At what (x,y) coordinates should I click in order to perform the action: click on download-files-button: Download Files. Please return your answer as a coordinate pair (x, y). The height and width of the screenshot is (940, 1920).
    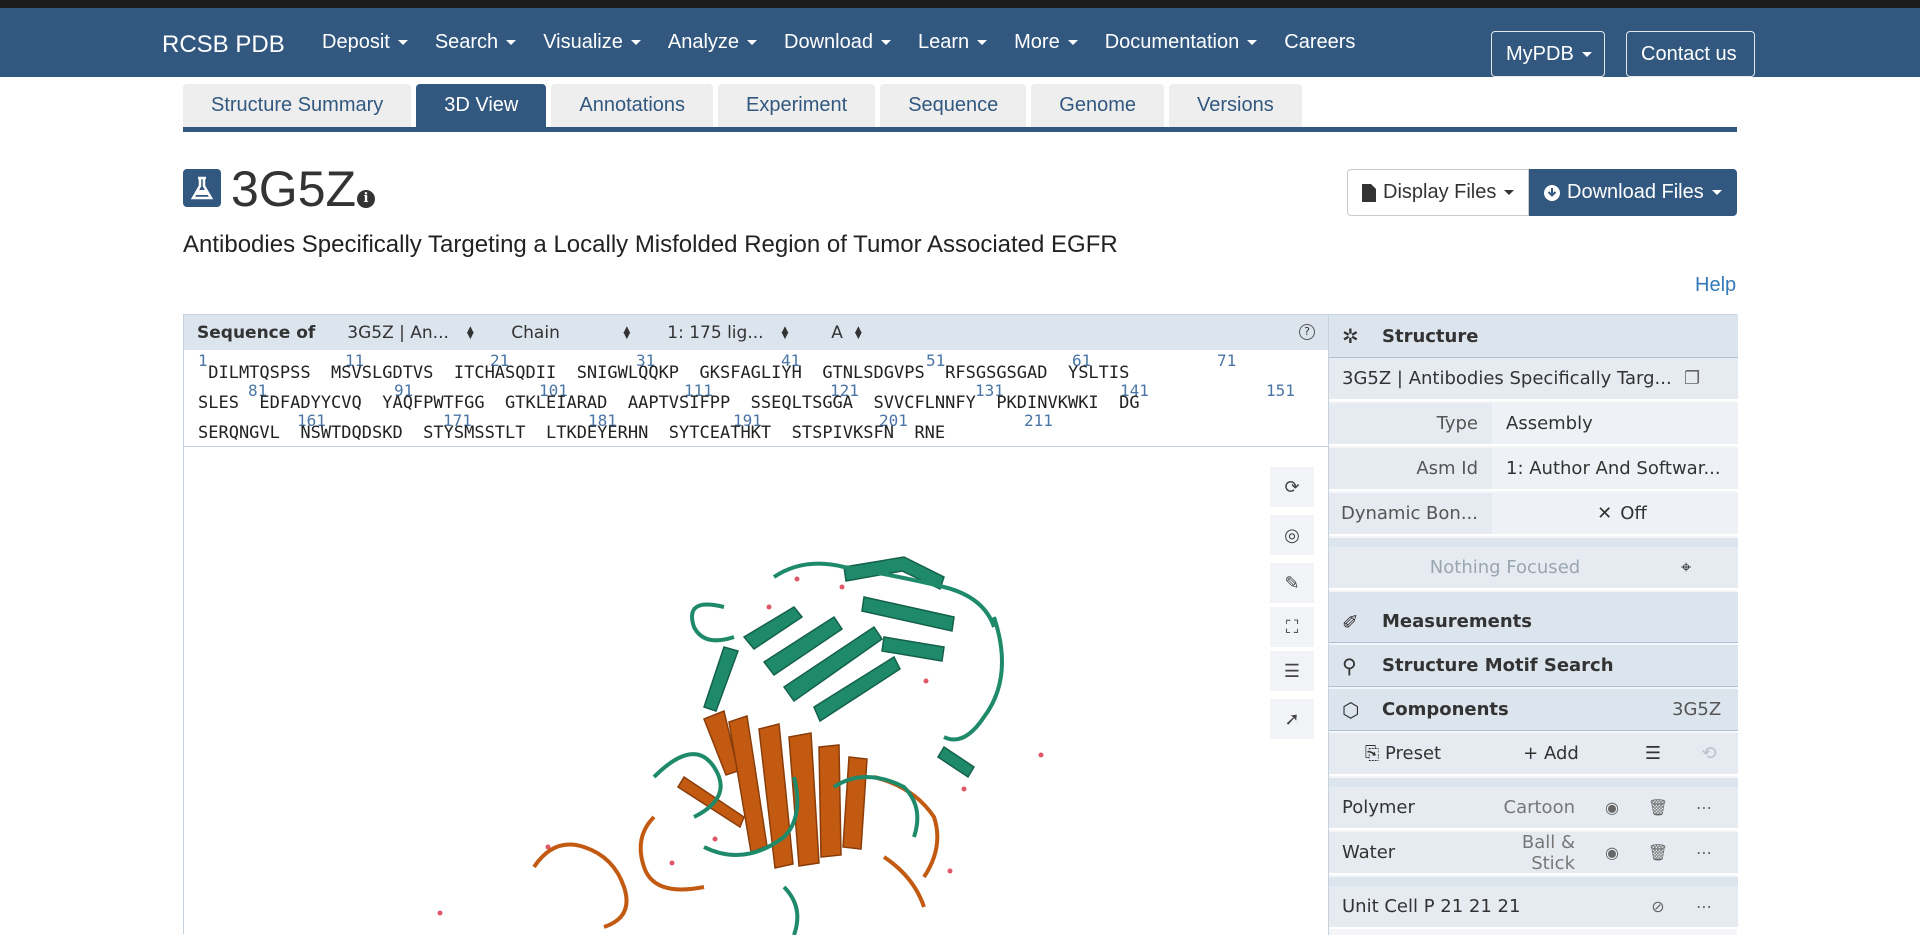
    Looking at the image, I should click on (1633, 192).